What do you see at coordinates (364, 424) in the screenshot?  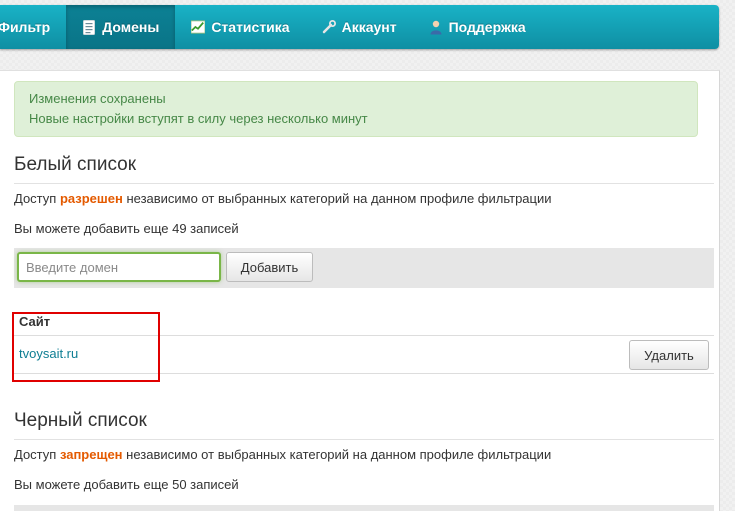 I see `blacklist-title: Черный список` at bounding box center [364, 424].